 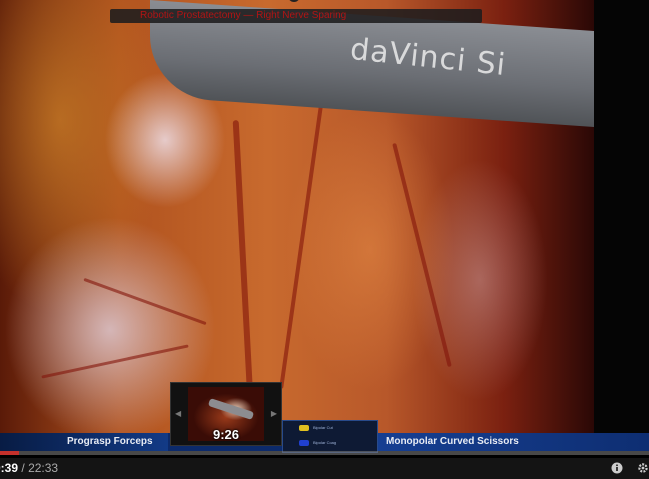 What do you see at coordinates (273, 413) in the screenshot?
I see `preview-right-arrow-icon: ▶` at bounding box center [273, 413].